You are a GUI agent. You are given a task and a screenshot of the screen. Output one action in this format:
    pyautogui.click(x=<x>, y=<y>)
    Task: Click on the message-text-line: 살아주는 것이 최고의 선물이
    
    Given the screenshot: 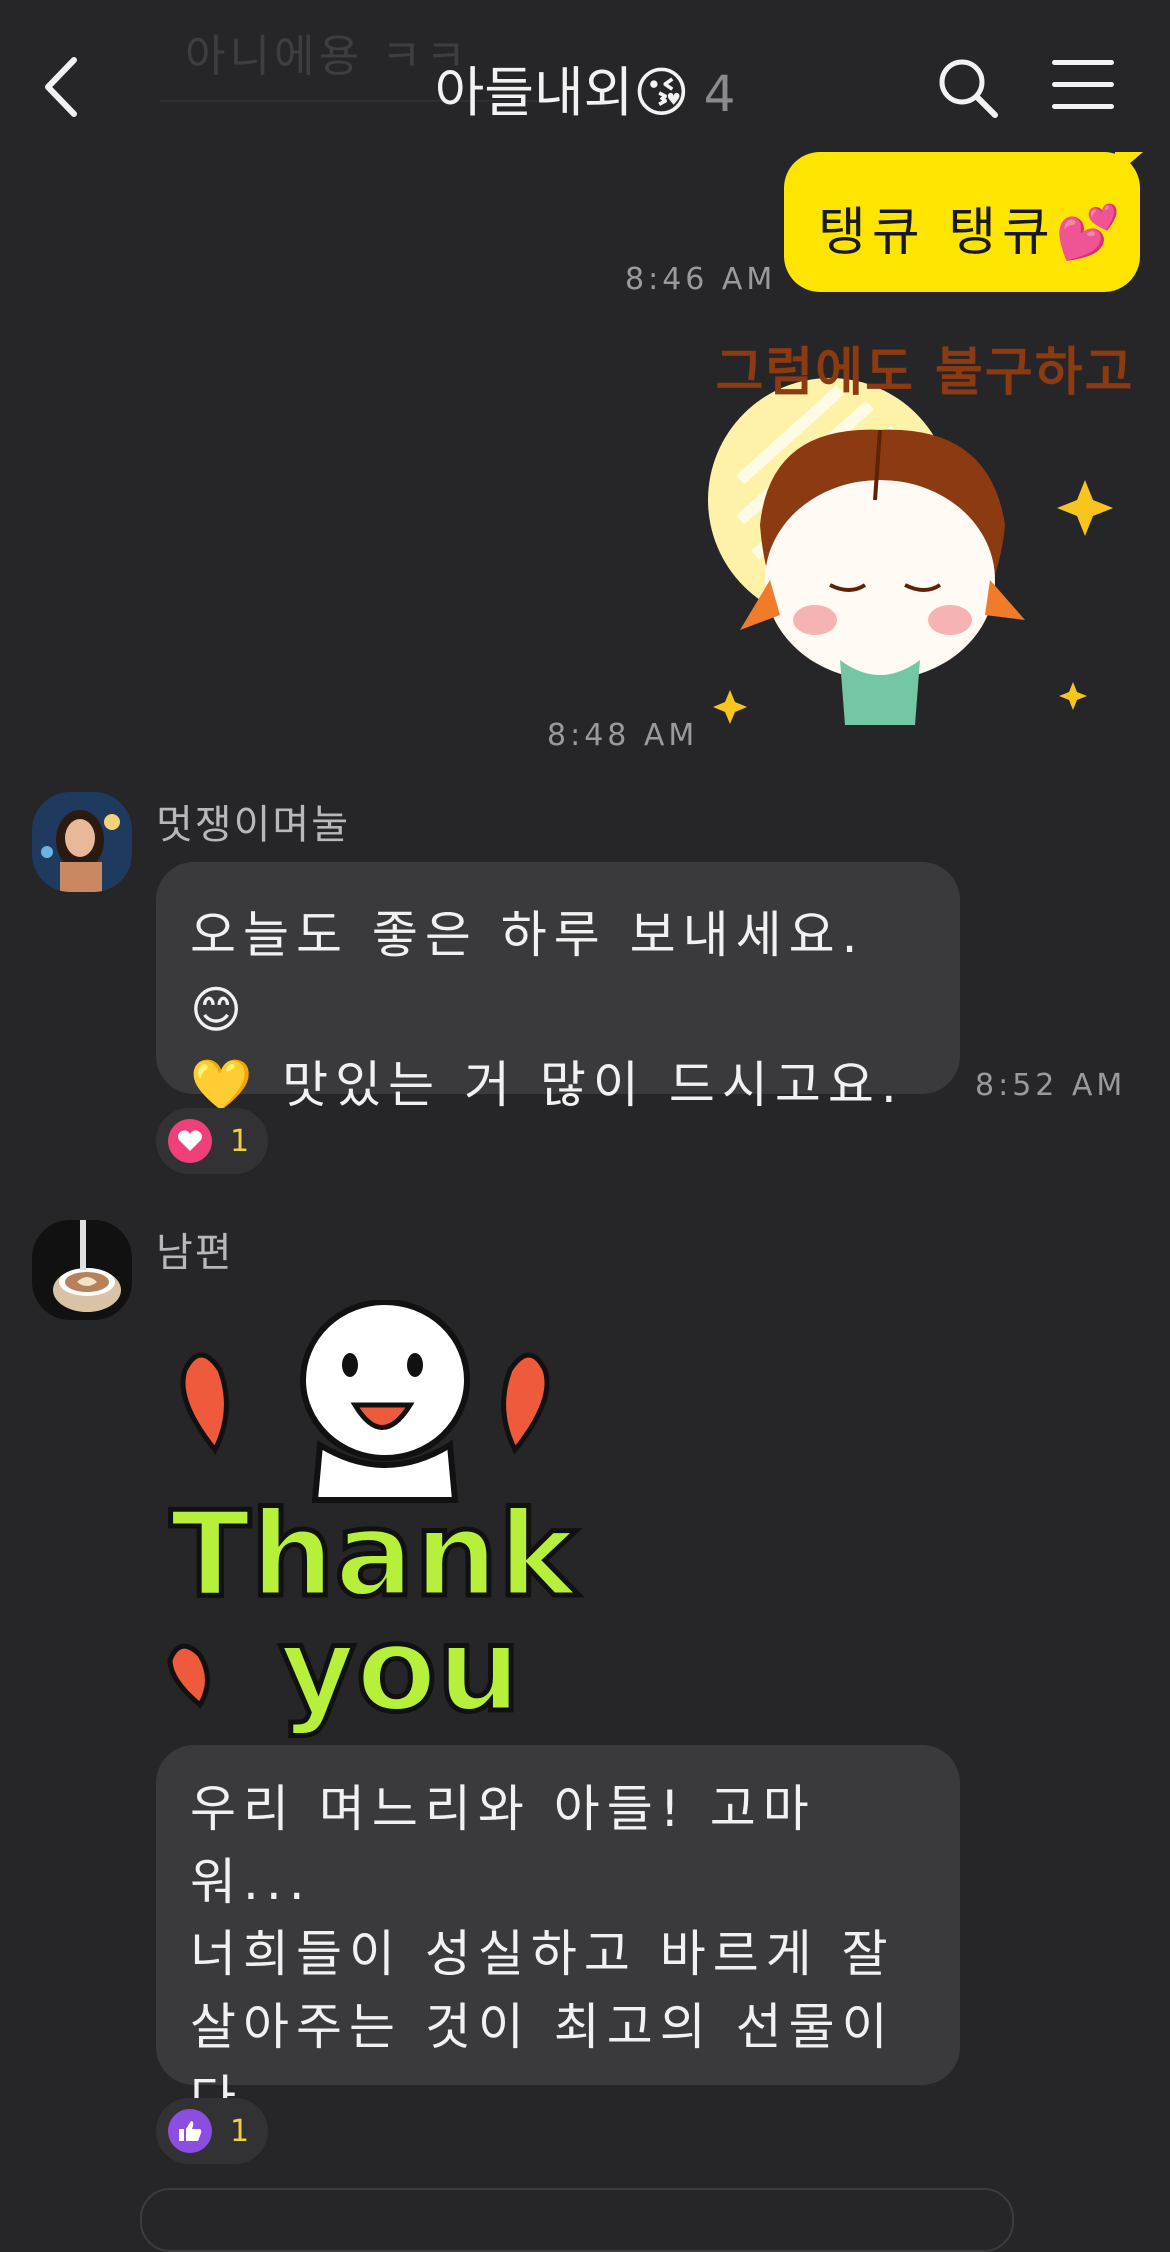 What is the action you would take?
    pyautogui.click(x=542, y=2026)
    